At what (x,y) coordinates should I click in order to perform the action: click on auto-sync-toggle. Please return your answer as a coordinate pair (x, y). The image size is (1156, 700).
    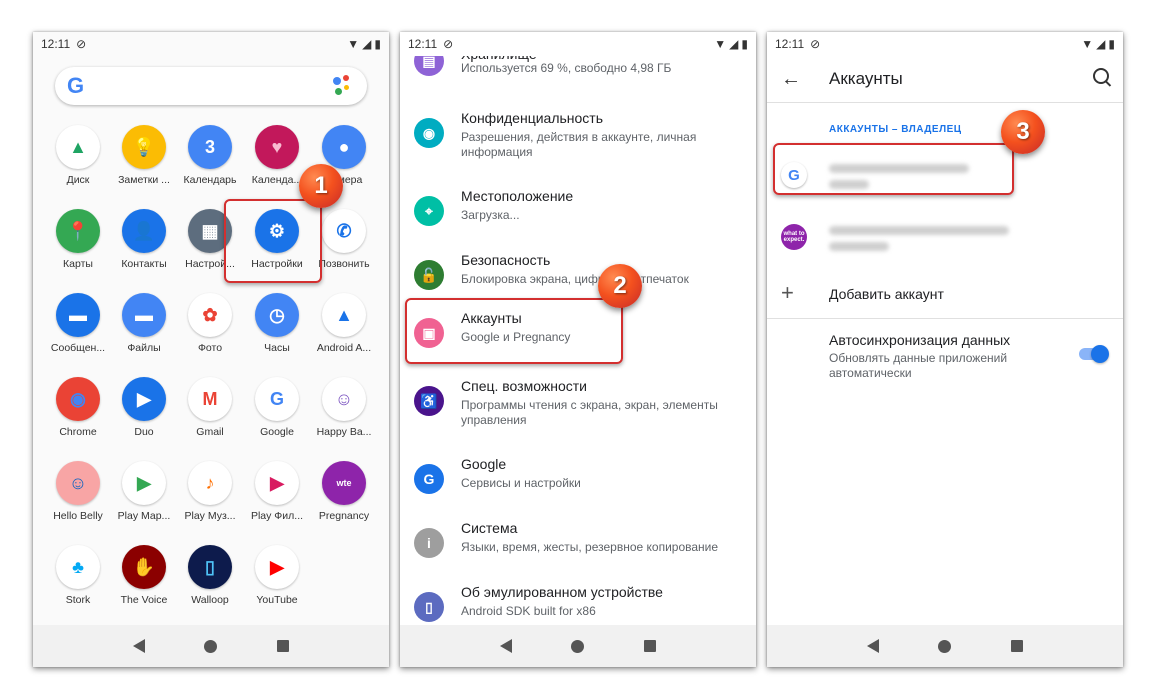
    Looking at the image, I should click on (1094, 354).